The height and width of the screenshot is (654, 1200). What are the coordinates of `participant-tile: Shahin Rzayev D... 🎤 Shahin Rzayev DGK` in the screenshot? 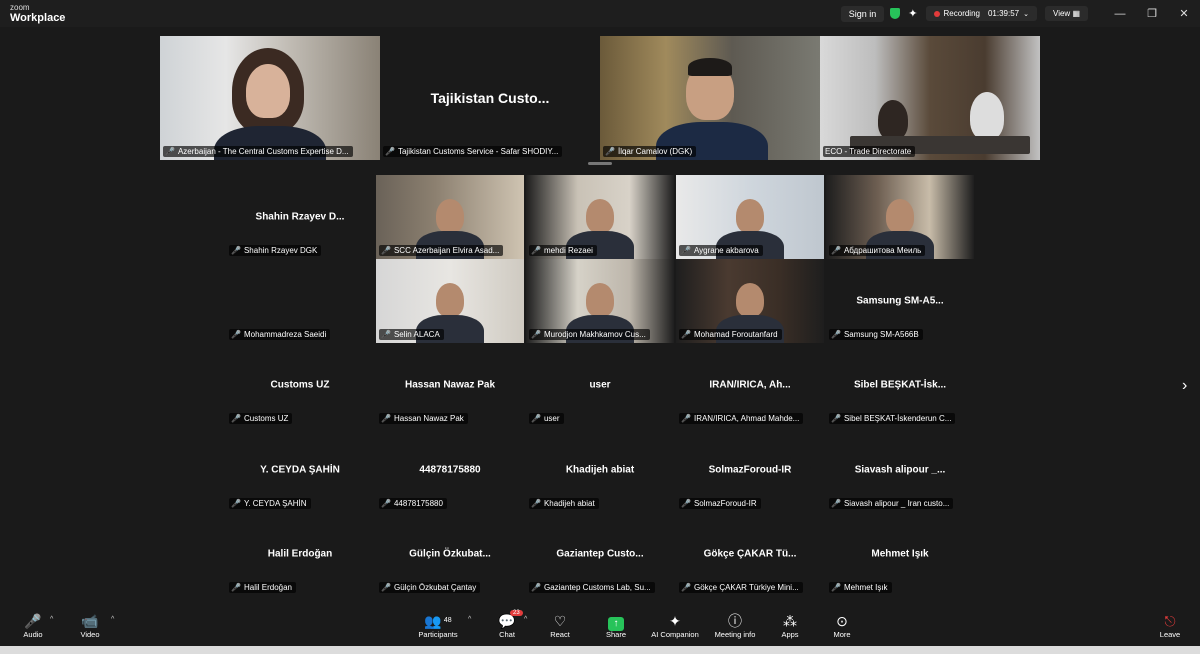 It's located at (300, 217).